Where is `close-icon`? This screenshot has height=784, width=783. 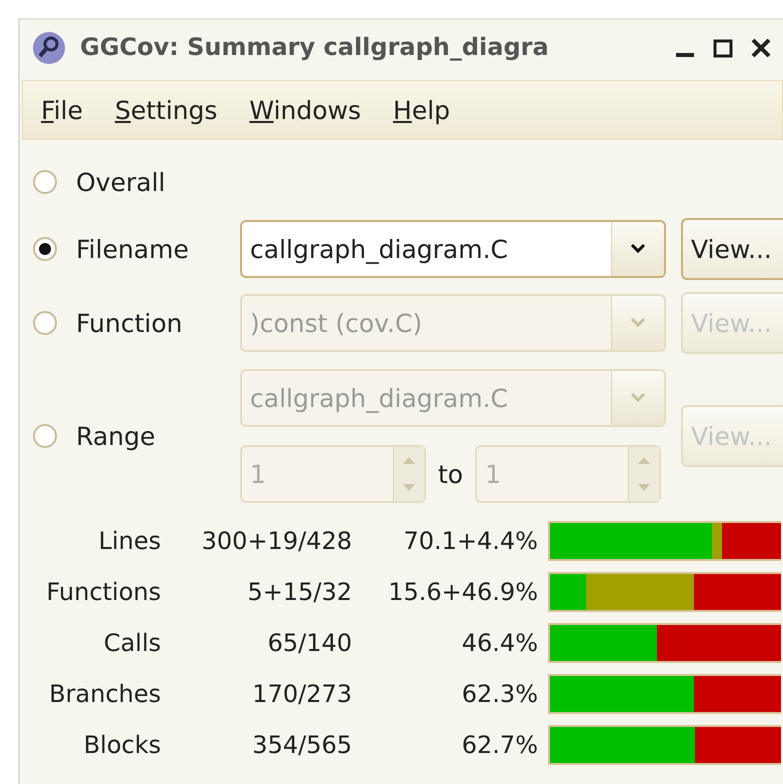 close-icon is located at coordinates (761, 48).